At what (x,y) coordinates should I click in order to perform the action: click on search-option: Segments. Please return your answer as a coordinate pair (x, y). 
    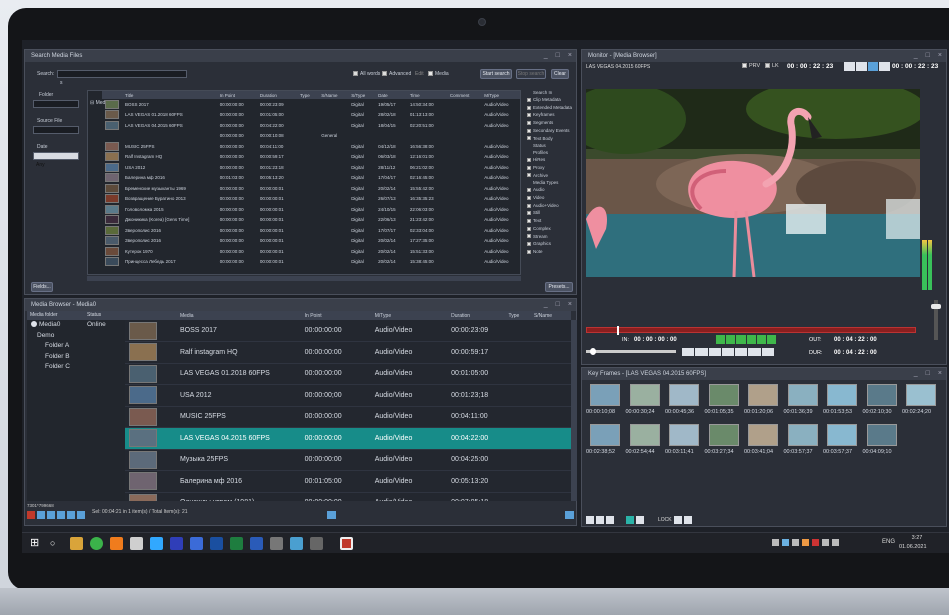
    Looking at the image, I should click on (540, 122).